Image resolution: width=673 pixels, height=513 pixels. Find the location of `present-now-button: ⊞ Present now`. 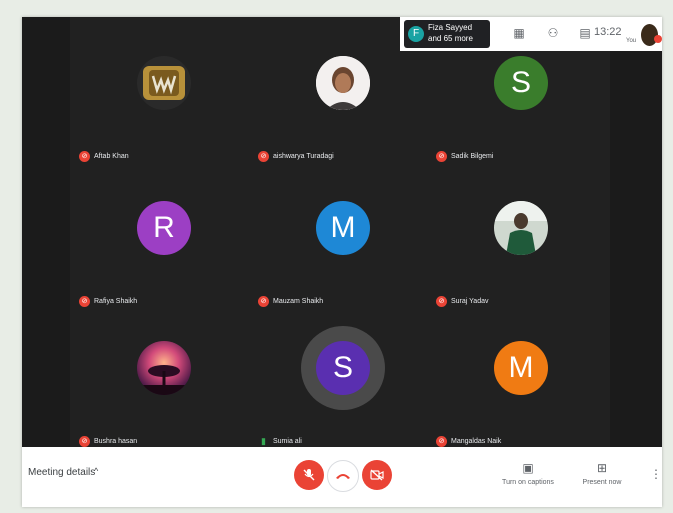

present-now-button: ⊞ Present now is located at coordinates (602, 473).